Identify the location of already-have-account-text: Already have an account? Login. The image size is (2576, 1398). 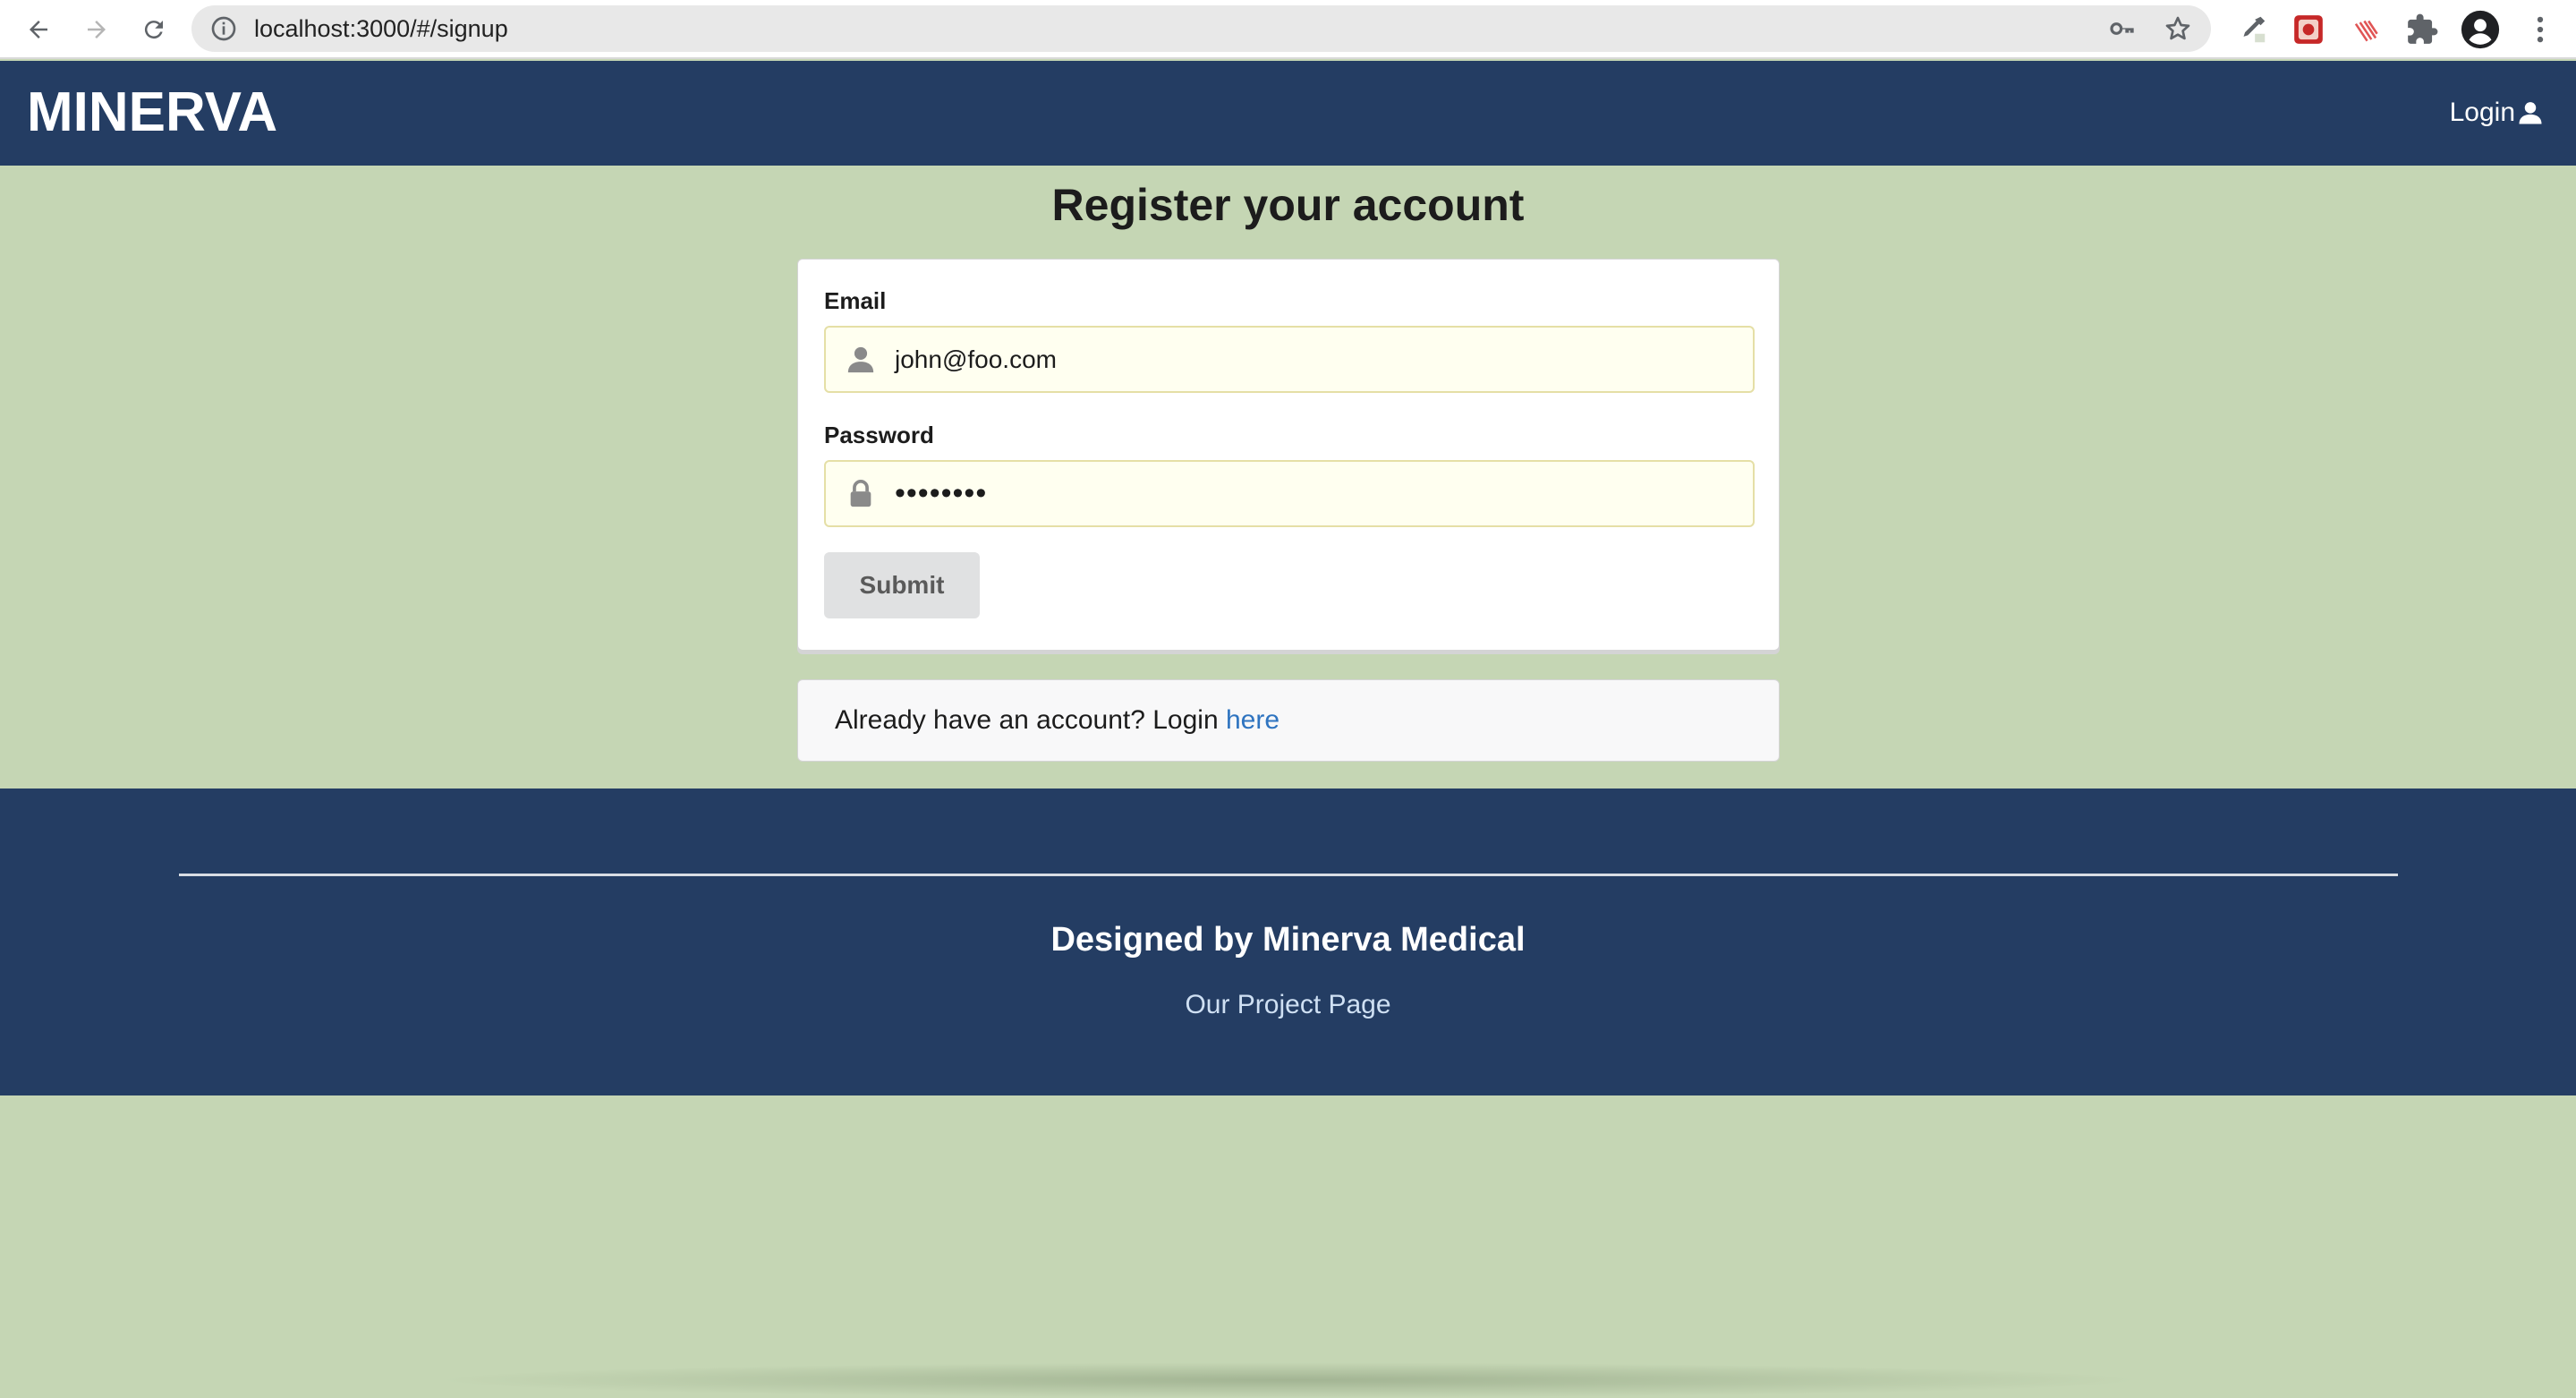
(1030, 720).